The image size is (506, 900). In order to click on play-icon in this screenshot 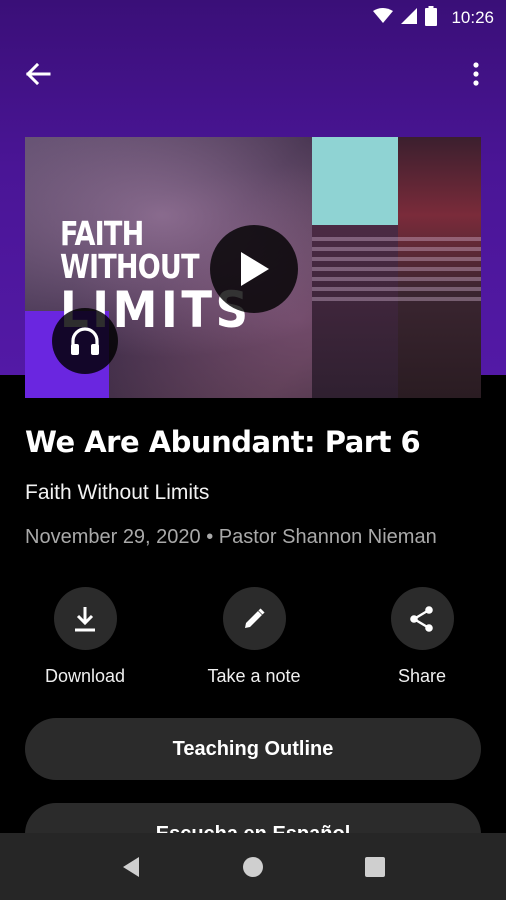, I will do `click(255, 269)`.